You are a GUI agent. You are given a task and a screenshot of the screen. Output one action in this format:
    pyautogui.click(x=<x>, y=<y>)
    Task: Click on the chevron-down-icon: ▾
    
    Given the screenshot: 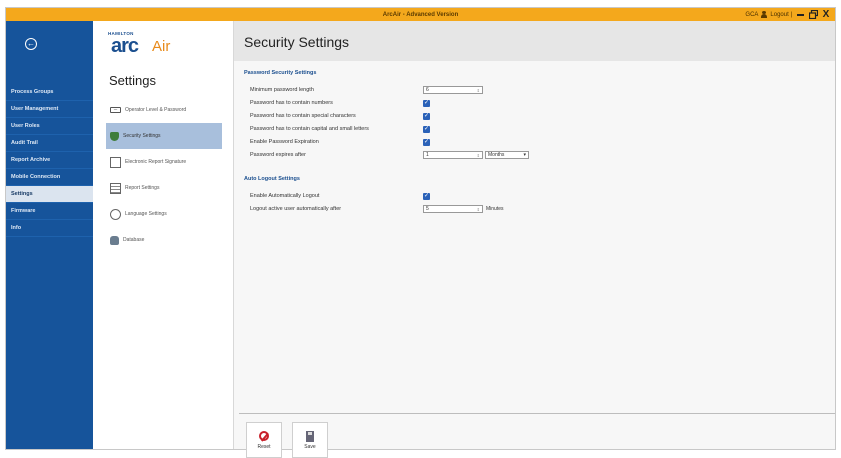 What is the action you would take?
    pyautogui.click(x=524, y=155)
    